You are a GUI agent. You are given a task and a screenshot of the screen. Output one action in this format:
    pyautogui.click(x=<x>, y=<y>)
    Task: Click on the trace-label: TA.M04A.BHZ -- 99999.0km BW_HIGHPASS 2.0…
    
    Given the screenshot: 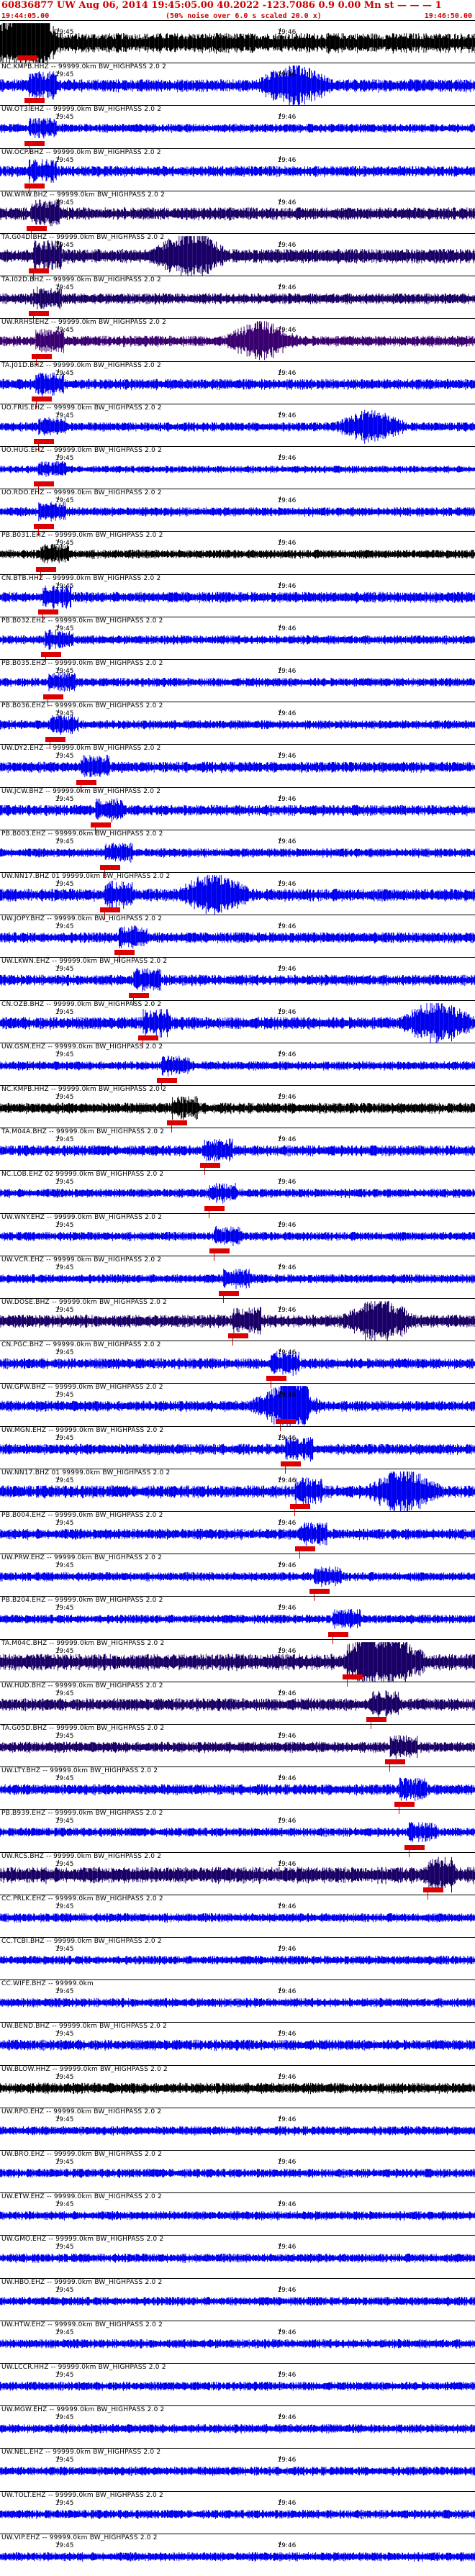 What is the action you would take?
    pyautogui.click(x=83, y=1132)
    